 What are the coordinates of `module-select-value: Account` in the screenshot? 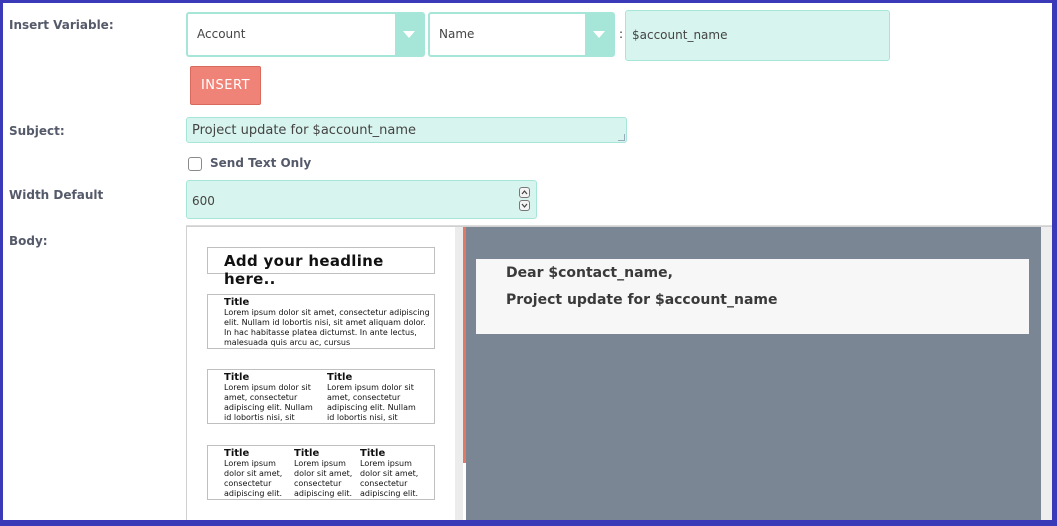 It's located at (221, 34).